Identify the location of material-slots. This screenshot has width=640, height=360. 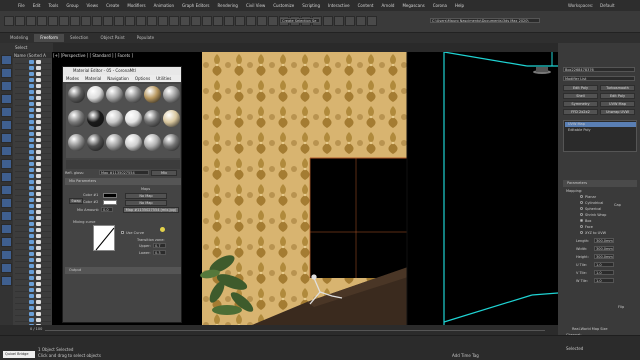
(123, 121).